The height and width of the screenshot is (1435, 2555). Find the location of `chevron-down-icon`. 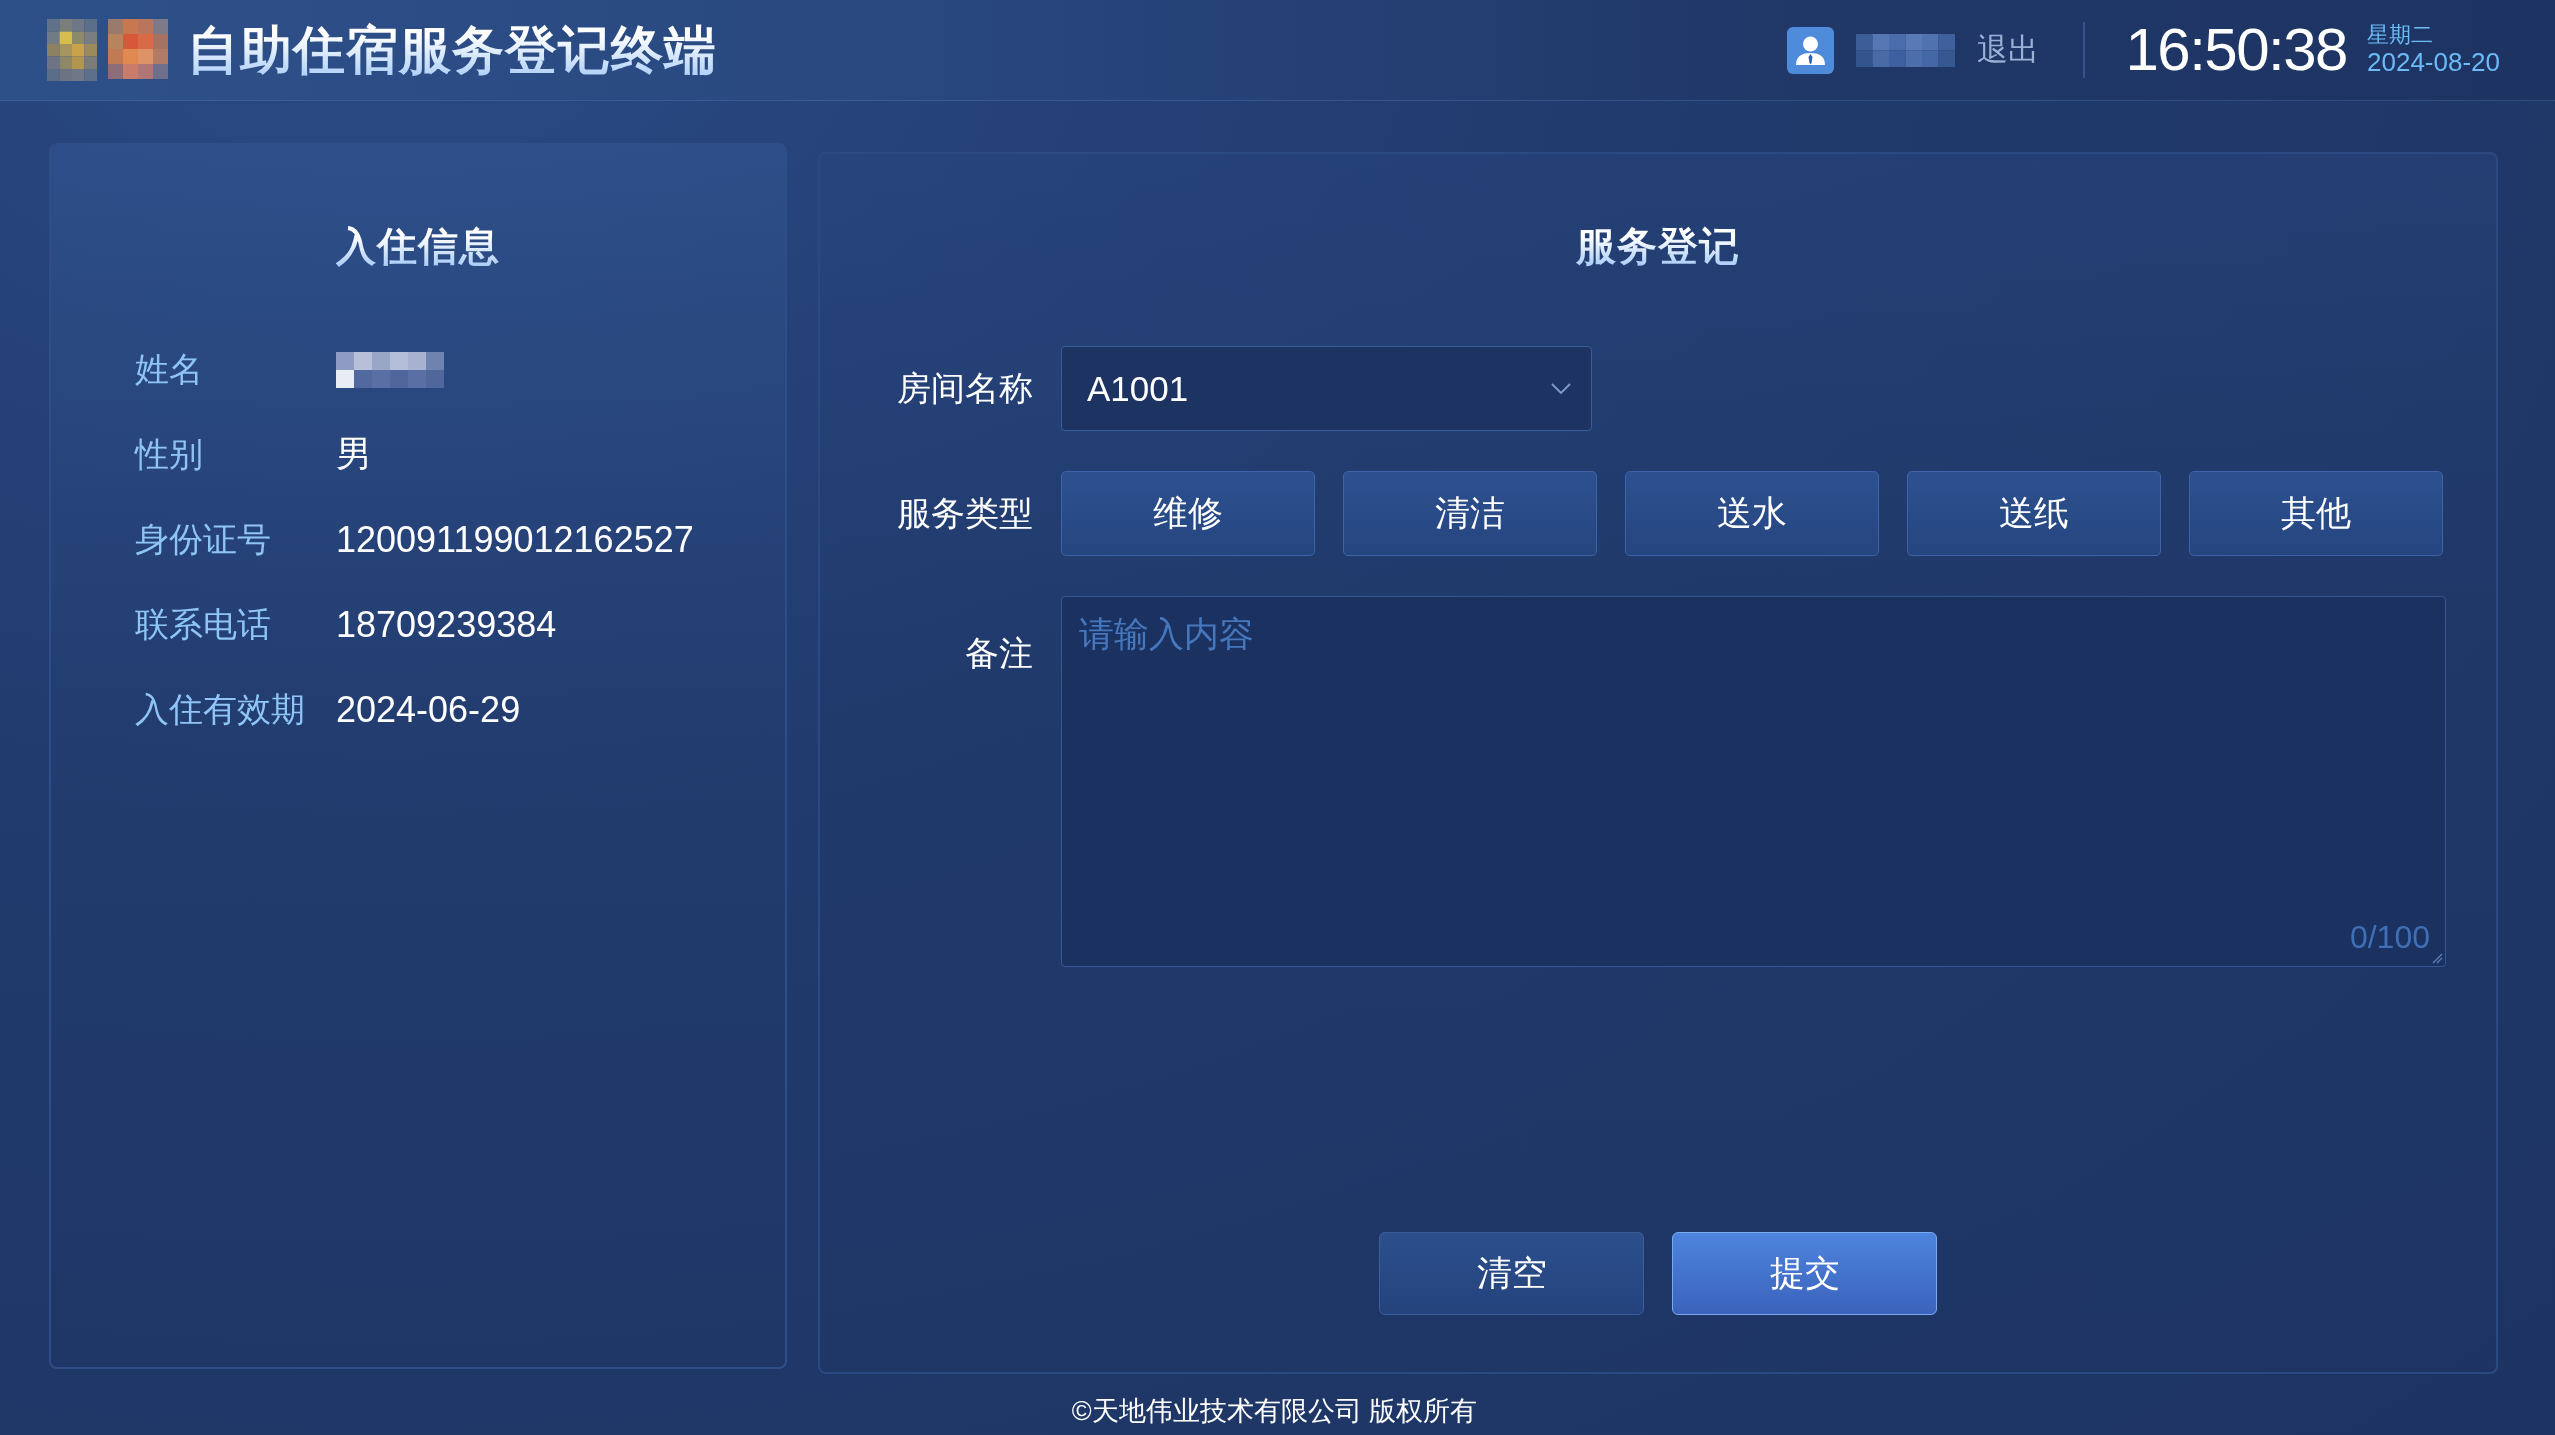

chevron-down-icon is located at coordinates (1561, 388).